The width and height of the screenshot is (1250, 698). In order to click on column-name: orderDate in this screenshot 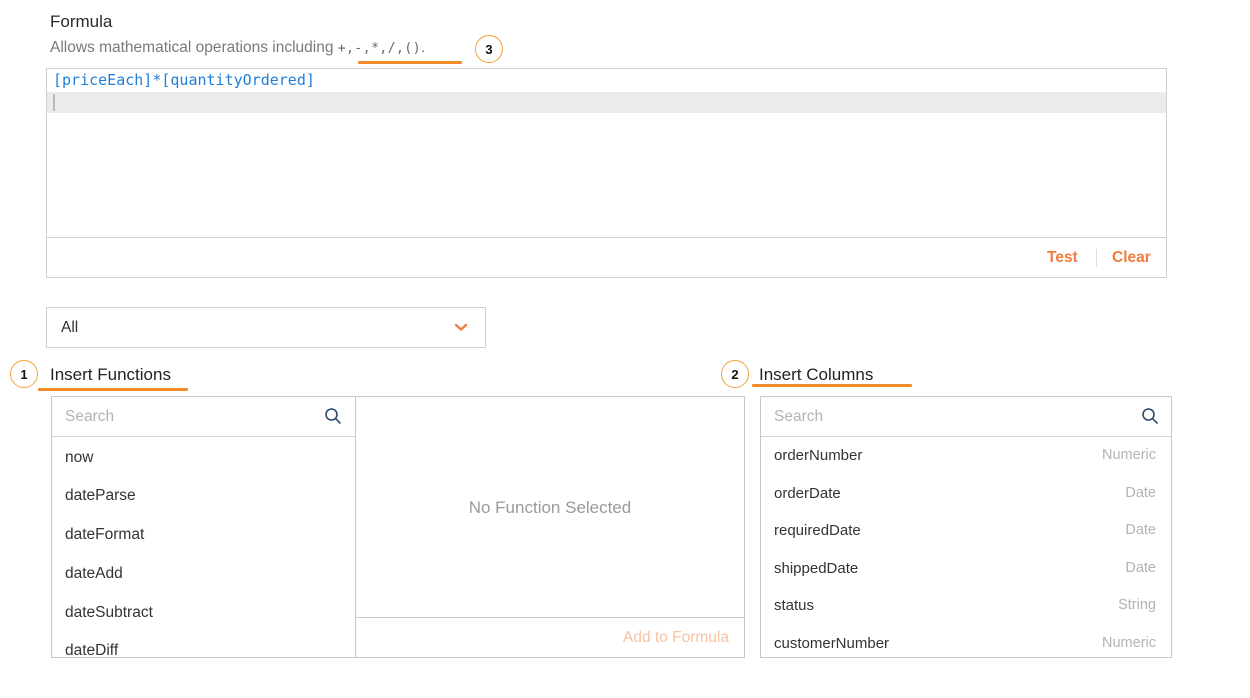, I will do `click(807, 493)`.